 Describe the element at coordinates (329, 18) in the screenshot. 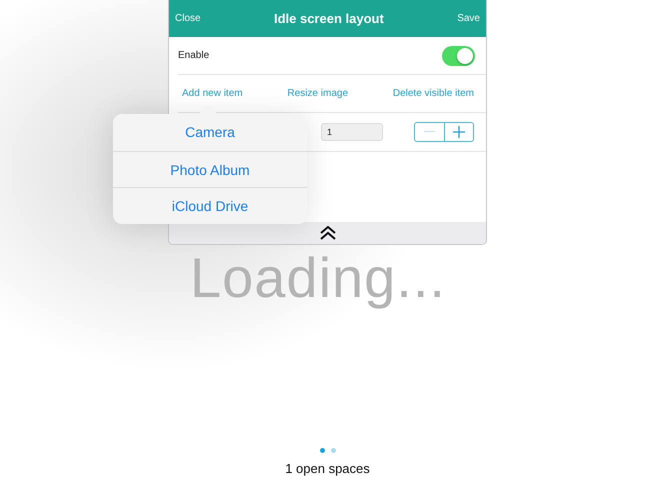

I see `dialog-title: Idle screen layout` at that location.